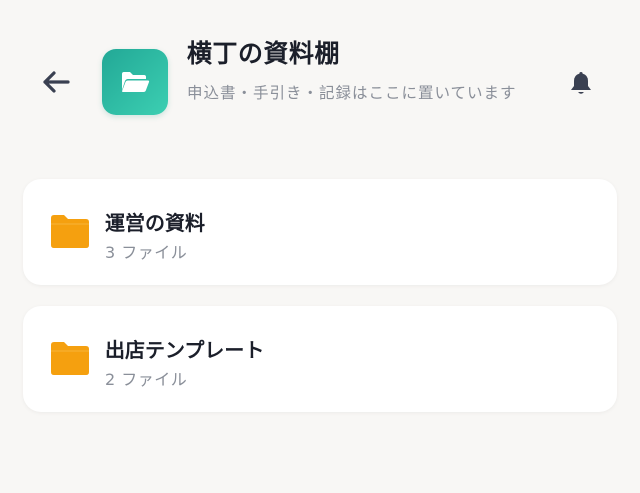 This screenshot has width=640, height=493. I want to click on folder-name: 出店テンプレート, so click(185, 350).